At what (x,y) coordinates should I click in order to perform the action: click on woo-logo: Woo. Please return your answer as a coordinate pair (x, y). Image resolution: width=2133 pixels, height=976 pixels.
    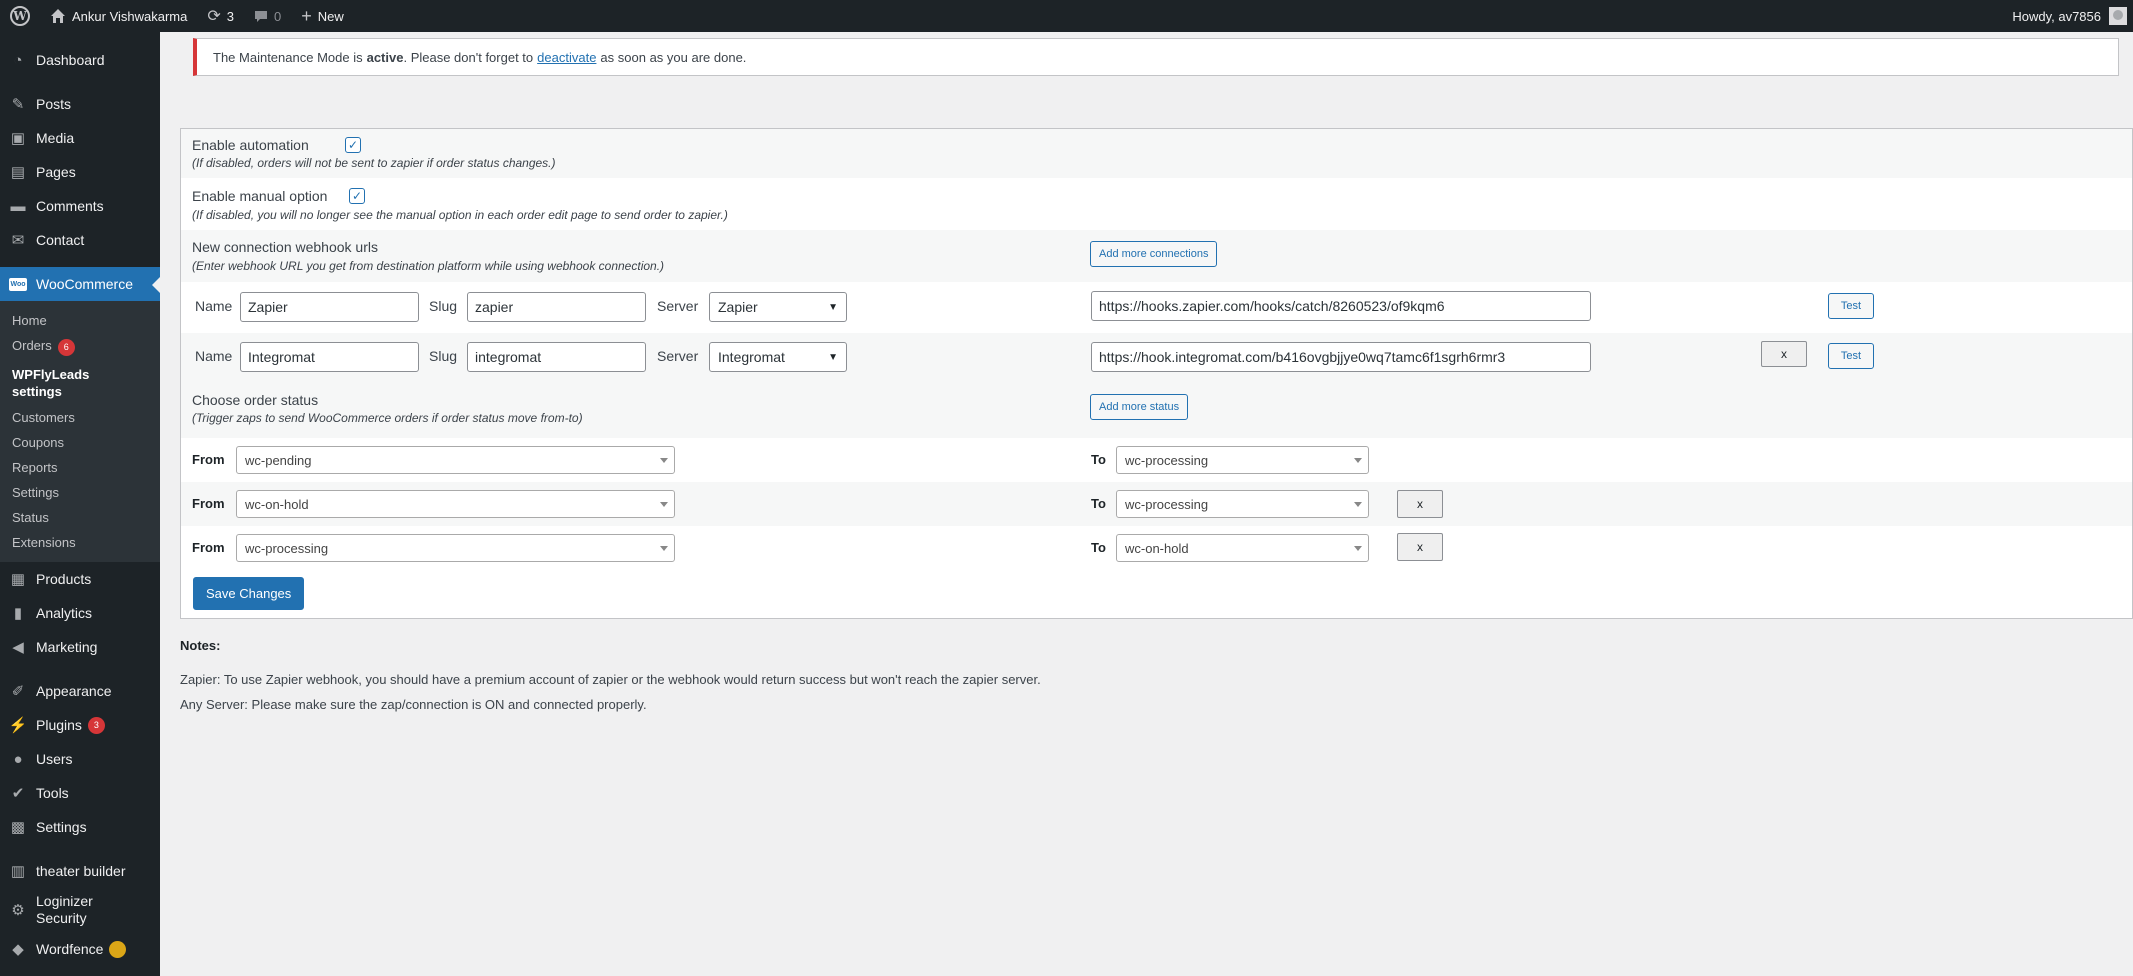
    Looking at the image, I should click on (18, 284).